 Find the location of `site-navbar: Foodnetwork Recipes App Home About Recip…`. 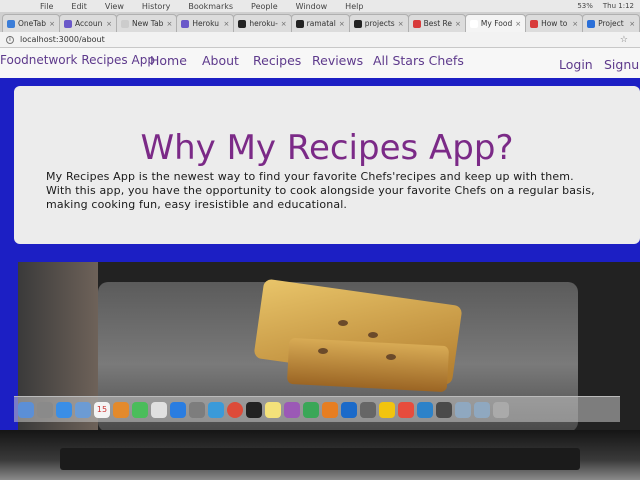

site-navbar: Foodnetwork Recipes App Home About Recip… is located at coordinates (320, 63).